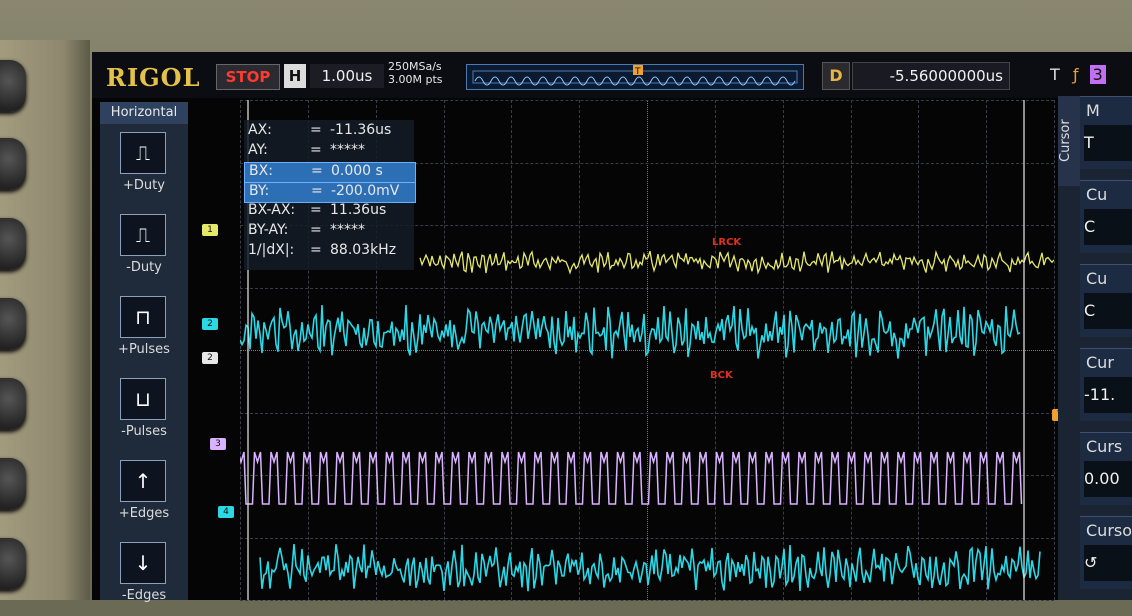  I want to click on channel-3-marker: 3, so click(218, 444).